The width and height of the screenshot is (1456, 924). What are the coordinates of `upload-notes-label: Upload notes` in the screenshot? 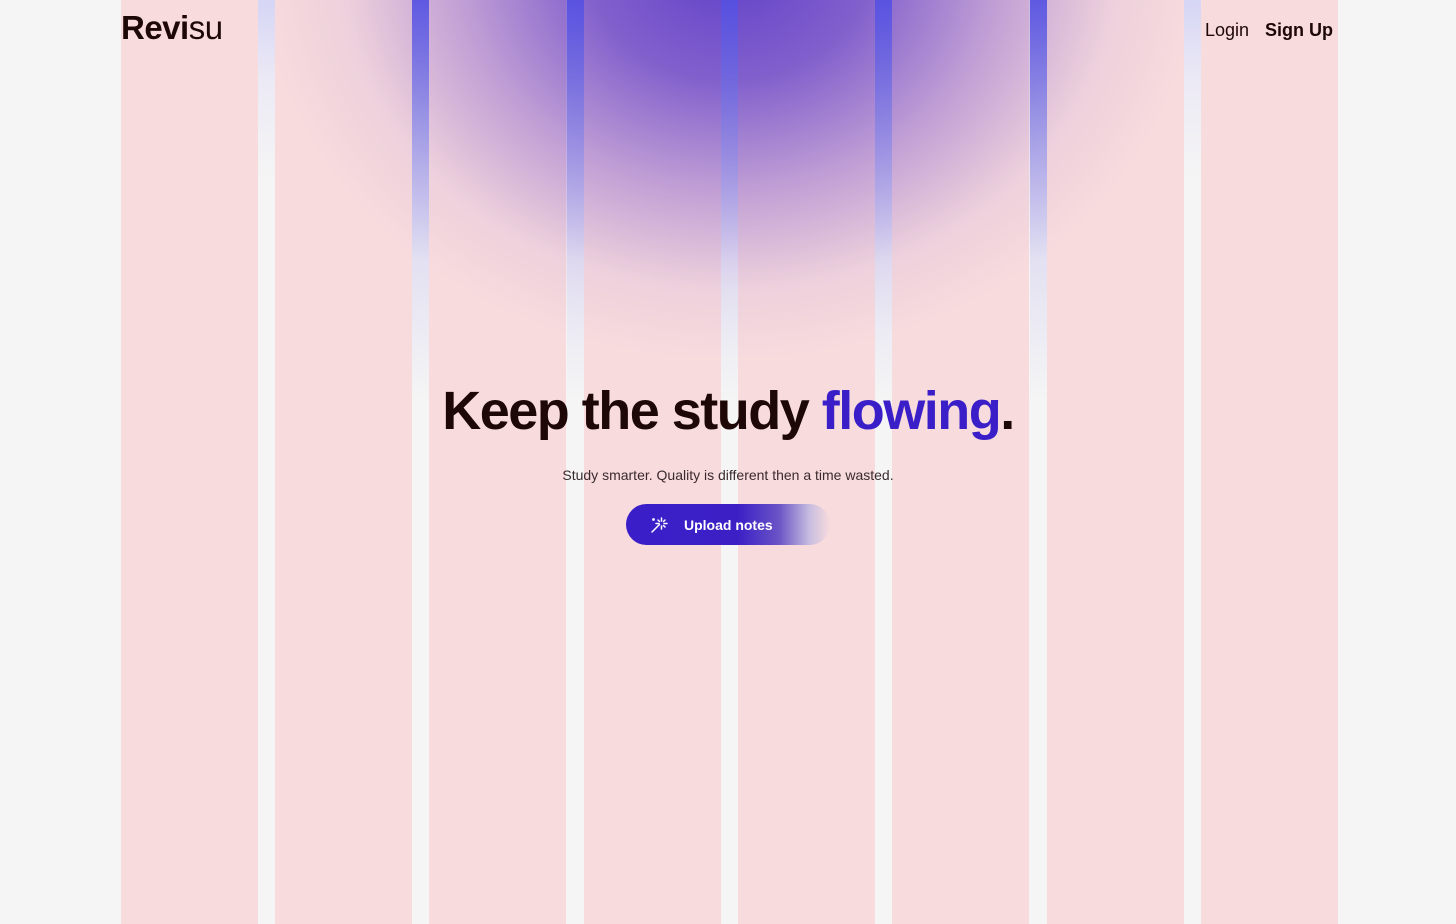 It's located at (728, 524).